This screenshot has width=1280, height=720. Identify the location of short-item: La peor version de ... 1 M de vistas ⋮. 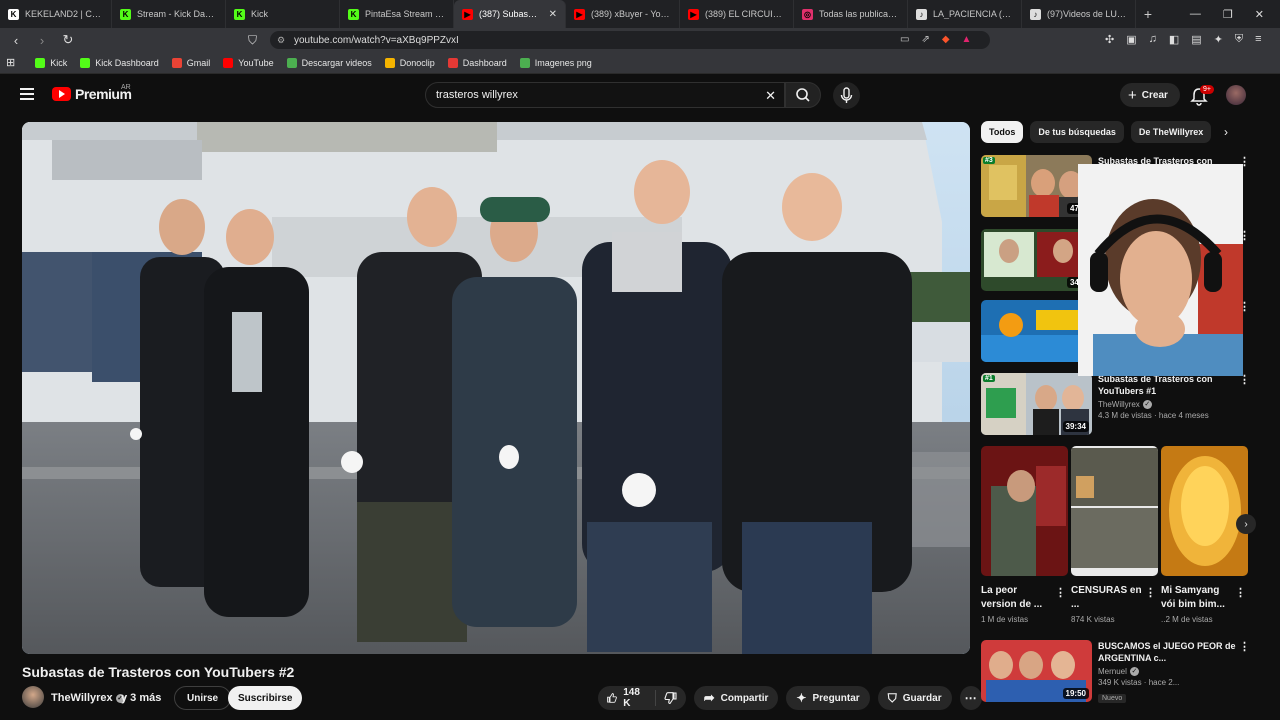
(1024, 535).